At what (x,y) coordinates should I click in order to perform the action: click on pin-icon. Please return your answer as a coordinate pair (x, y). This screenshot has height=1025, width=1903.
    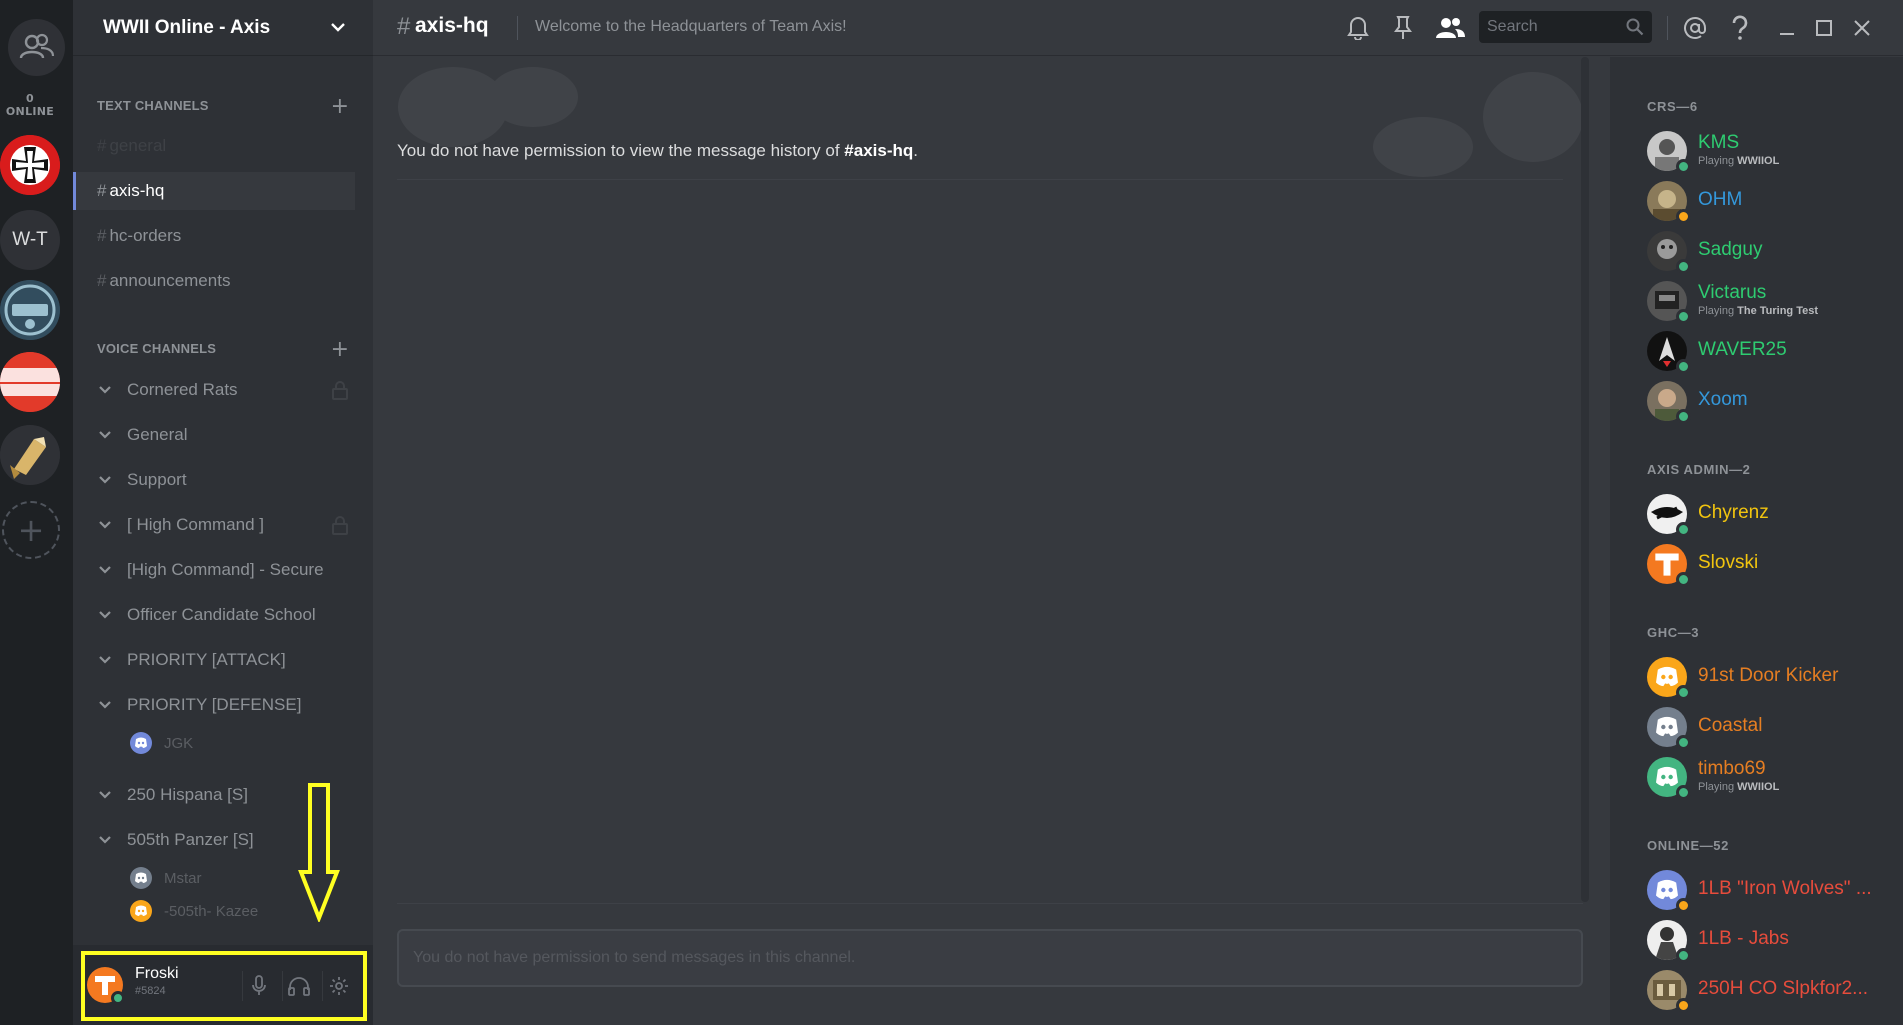
    Looking at the image, I should click on (1403, 28).